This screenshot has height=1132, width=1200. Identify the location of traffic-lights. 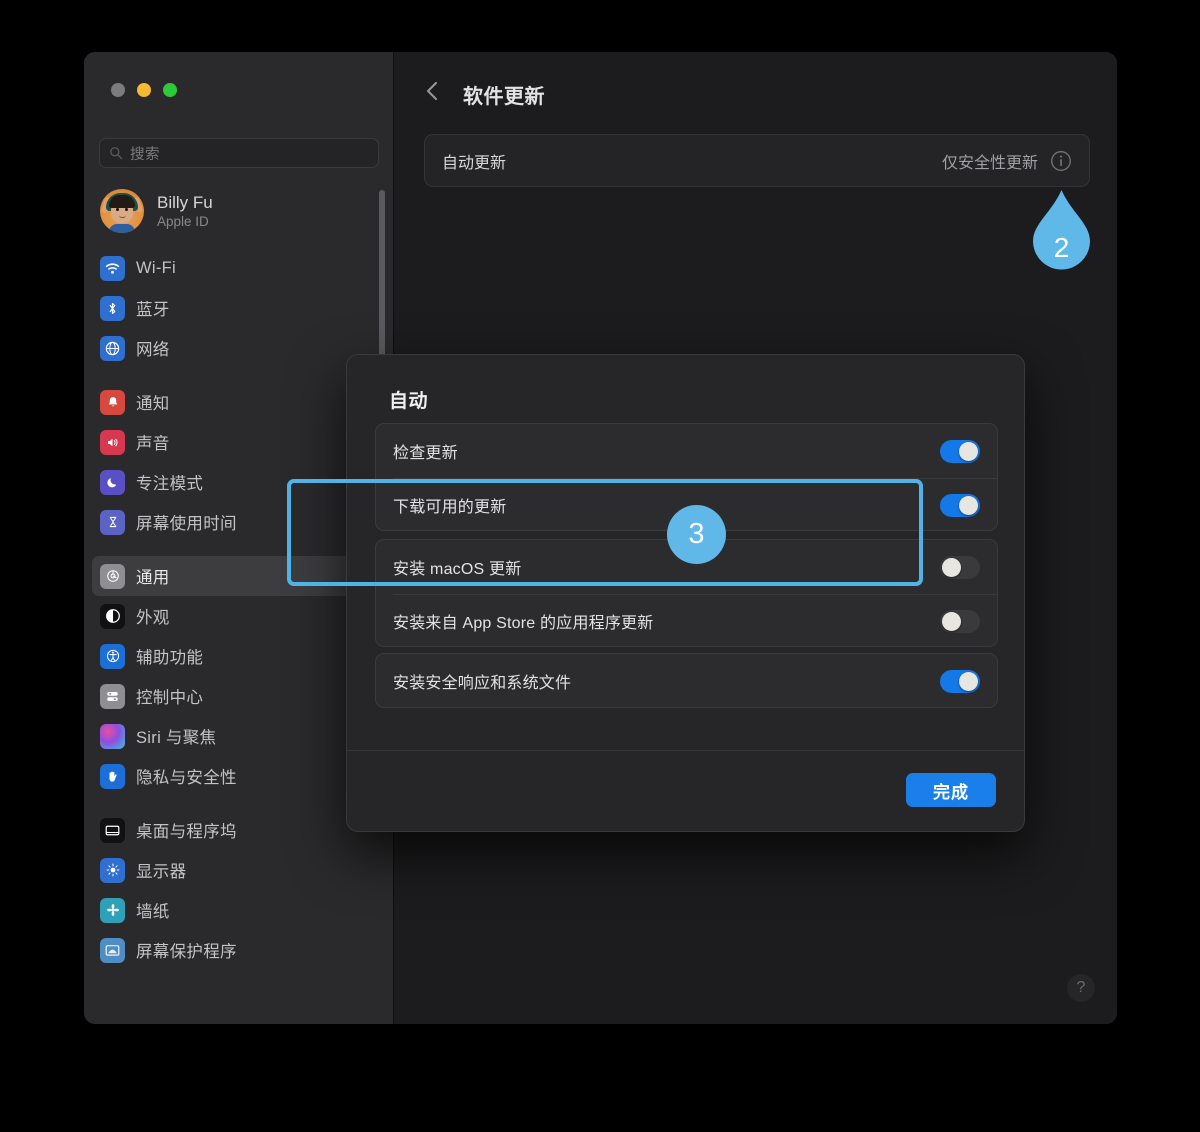
(144, 90).